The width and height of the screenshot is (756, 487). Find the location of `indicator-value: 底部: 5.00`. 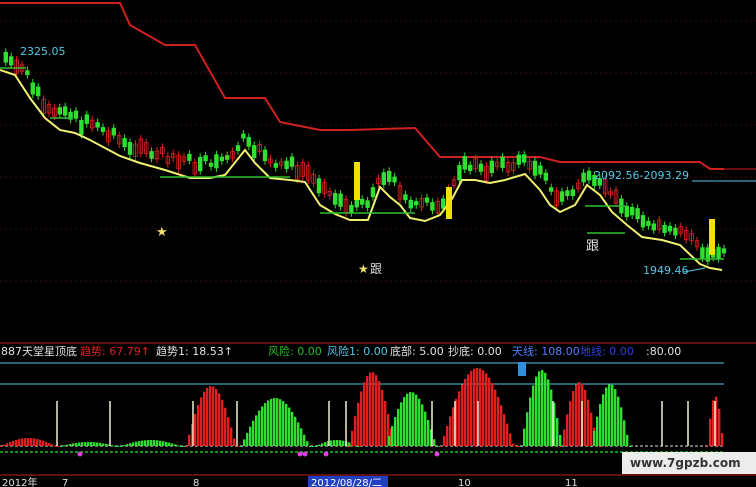

indicator-value: 底部: 5.00 is located at coordinates (417, 351).